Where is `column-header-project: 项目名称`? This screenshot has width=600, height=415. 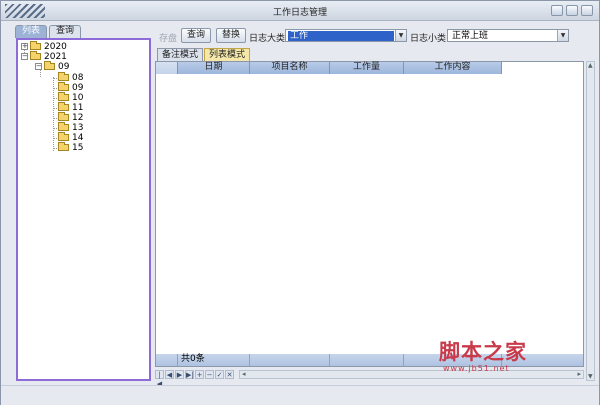
column-header-project: 项目名称 is located at coordinates (290, 68).